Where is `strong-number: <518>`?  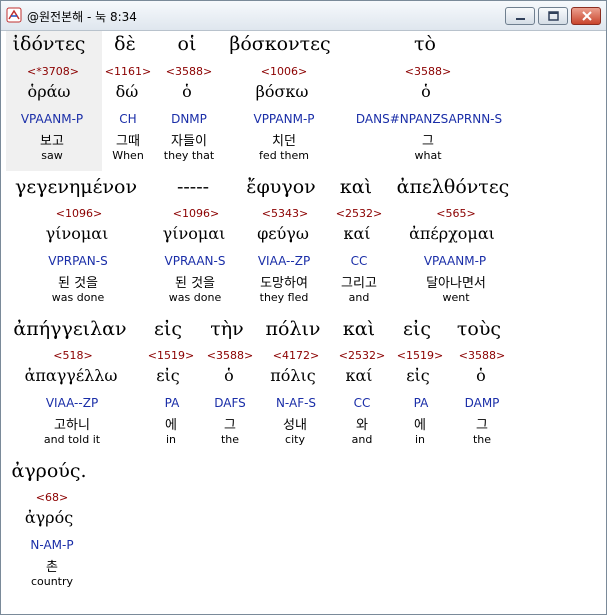
strong-number: <518> is located at coordinates (72, 355).